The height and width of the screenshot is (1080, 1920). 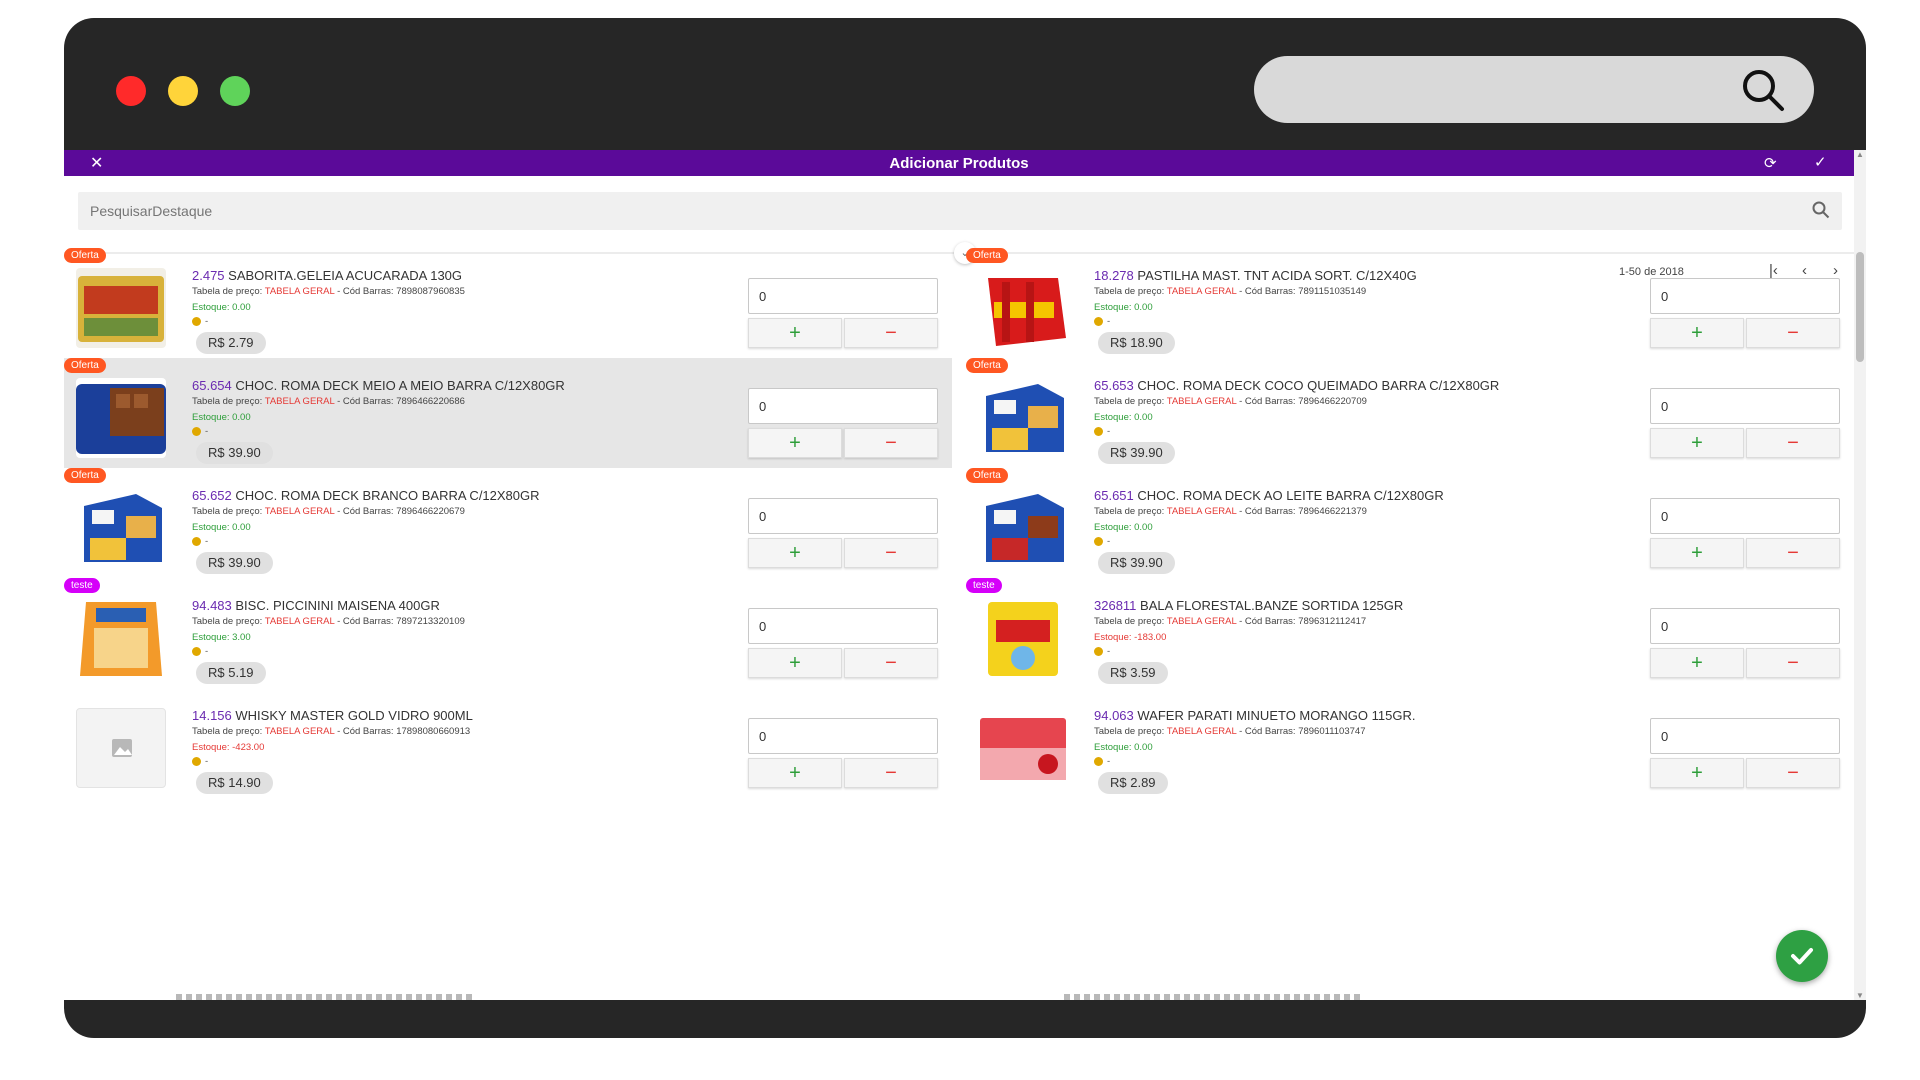 What do you see at coordinates (1332, 621) in the screenshot?
I see `barcode-value: 7896312112417` at bounding box center [1332, 621].